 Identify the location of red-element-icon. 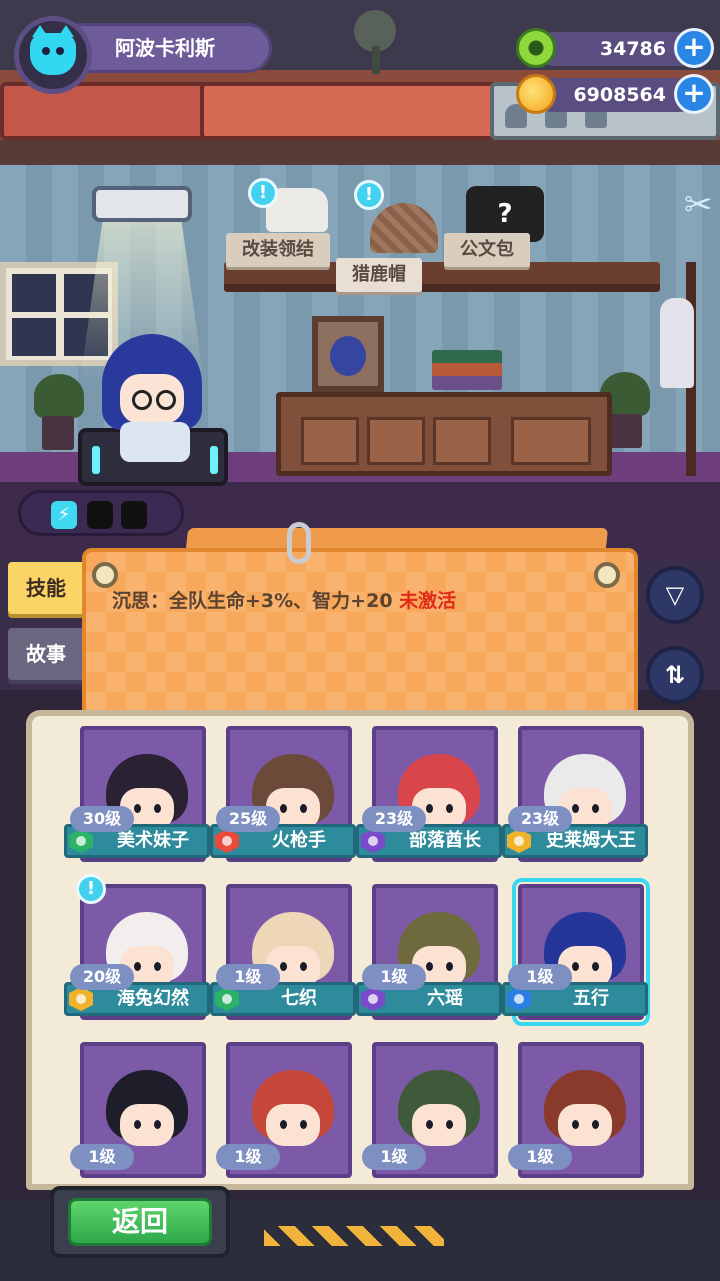
(227, 841).